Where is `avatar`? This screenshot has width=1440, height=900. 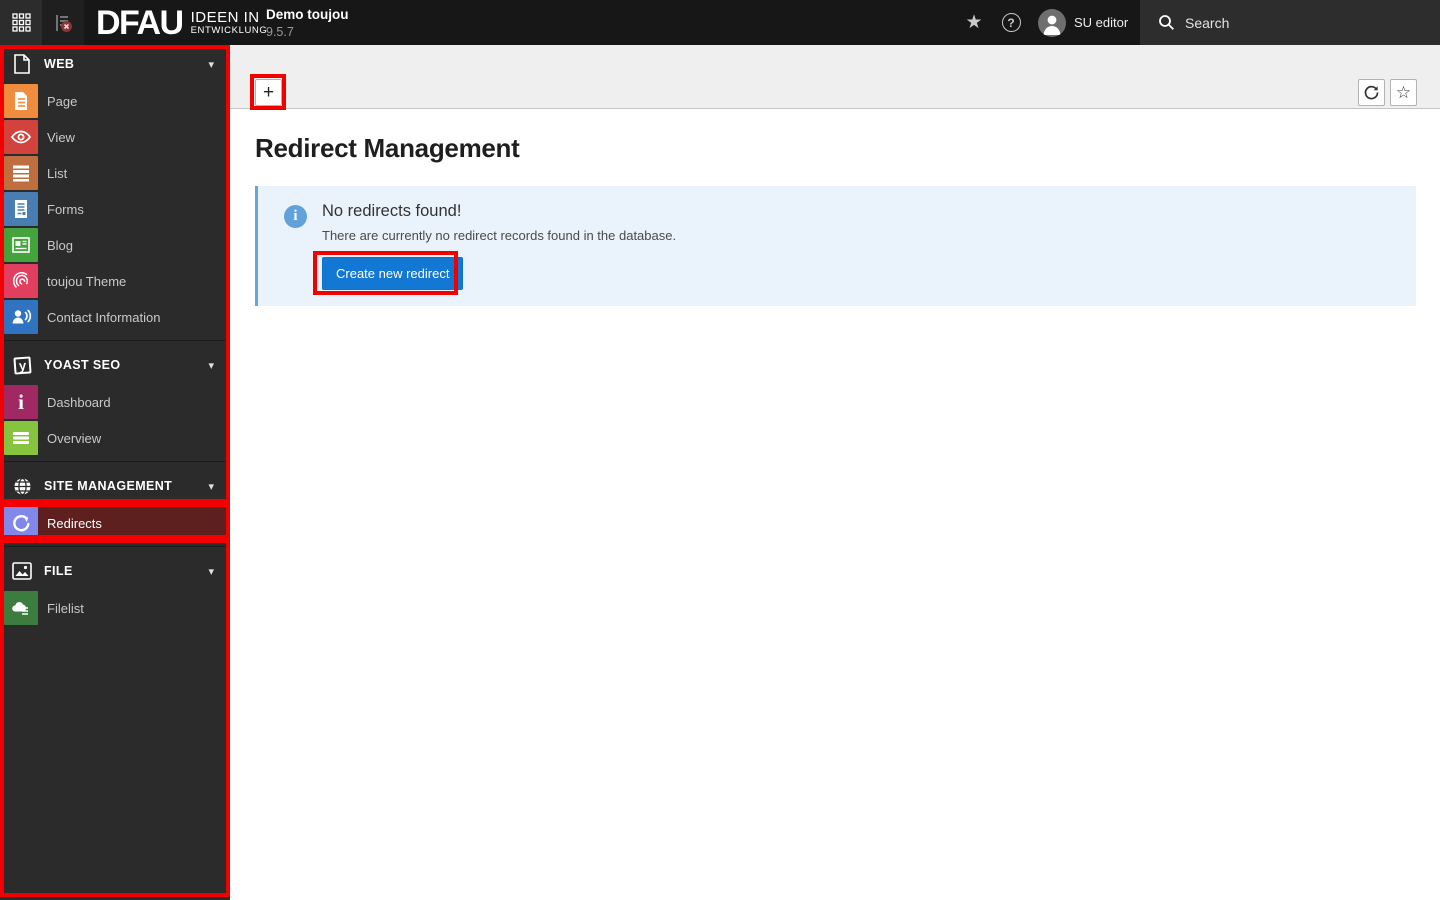 avatar is located at coordinates (1052, 22).